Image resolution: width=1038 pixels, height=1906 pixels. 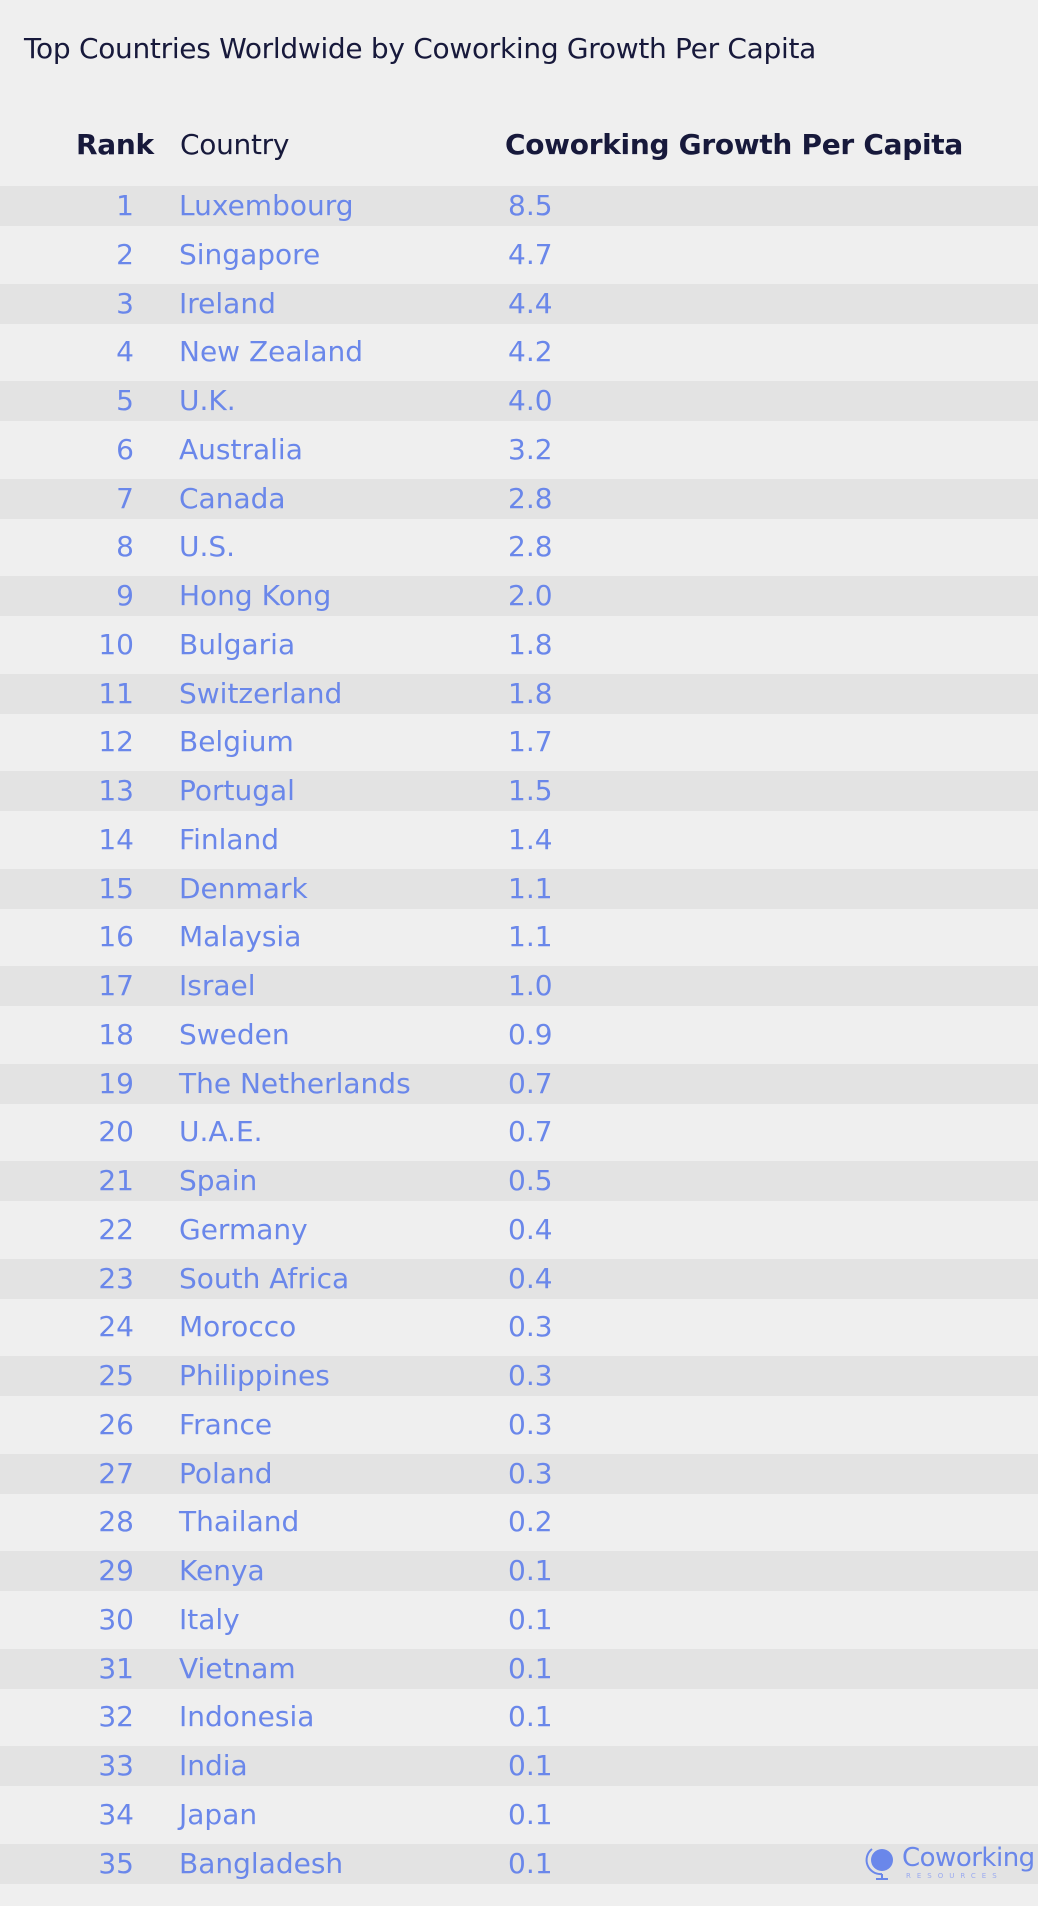 I want to click on rank-cell: 35, so click(x=116, y=1863).